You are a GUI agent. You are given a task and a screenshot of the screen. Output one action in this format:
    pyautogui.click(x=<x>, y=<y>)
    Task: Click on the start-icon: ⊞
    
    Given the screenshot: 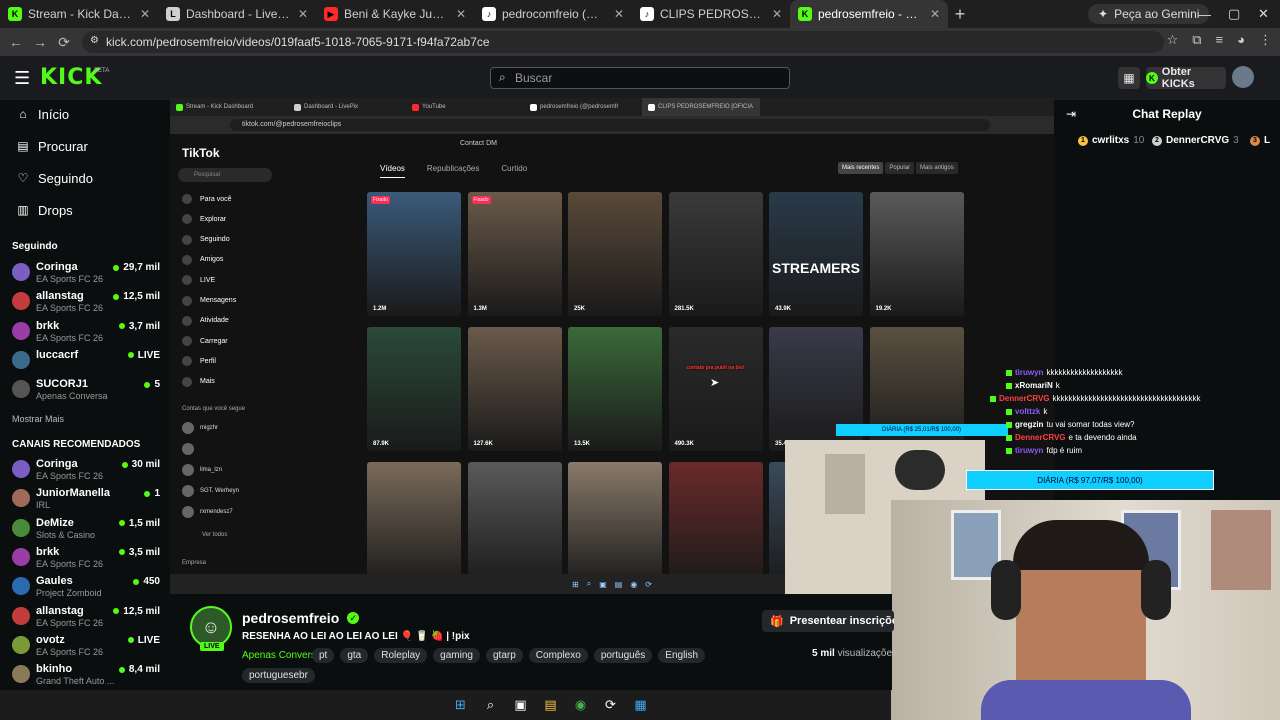 What is the action you would take?
    pyautogui.click(x=461, y=705)
    